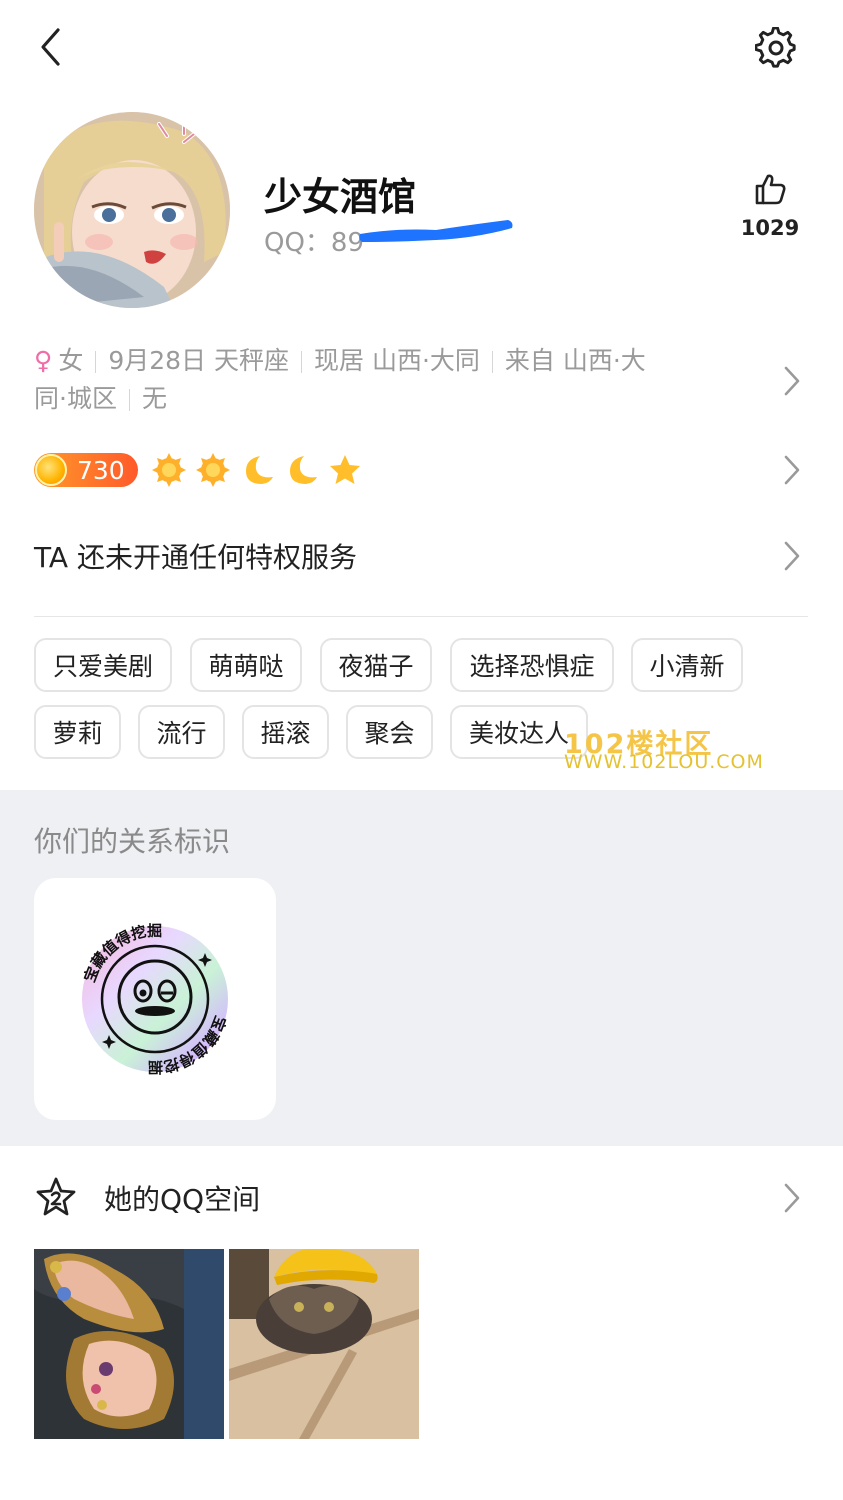 This screenshot has width=843, height=1500. What do you see at coordinates (384, 380) in the screenshot?
I see `profile-info: ♀ 女 9月28日 天秤座 现居 山西·大同 来自 山西·大同·城区无` at bounding box center [384, 380].